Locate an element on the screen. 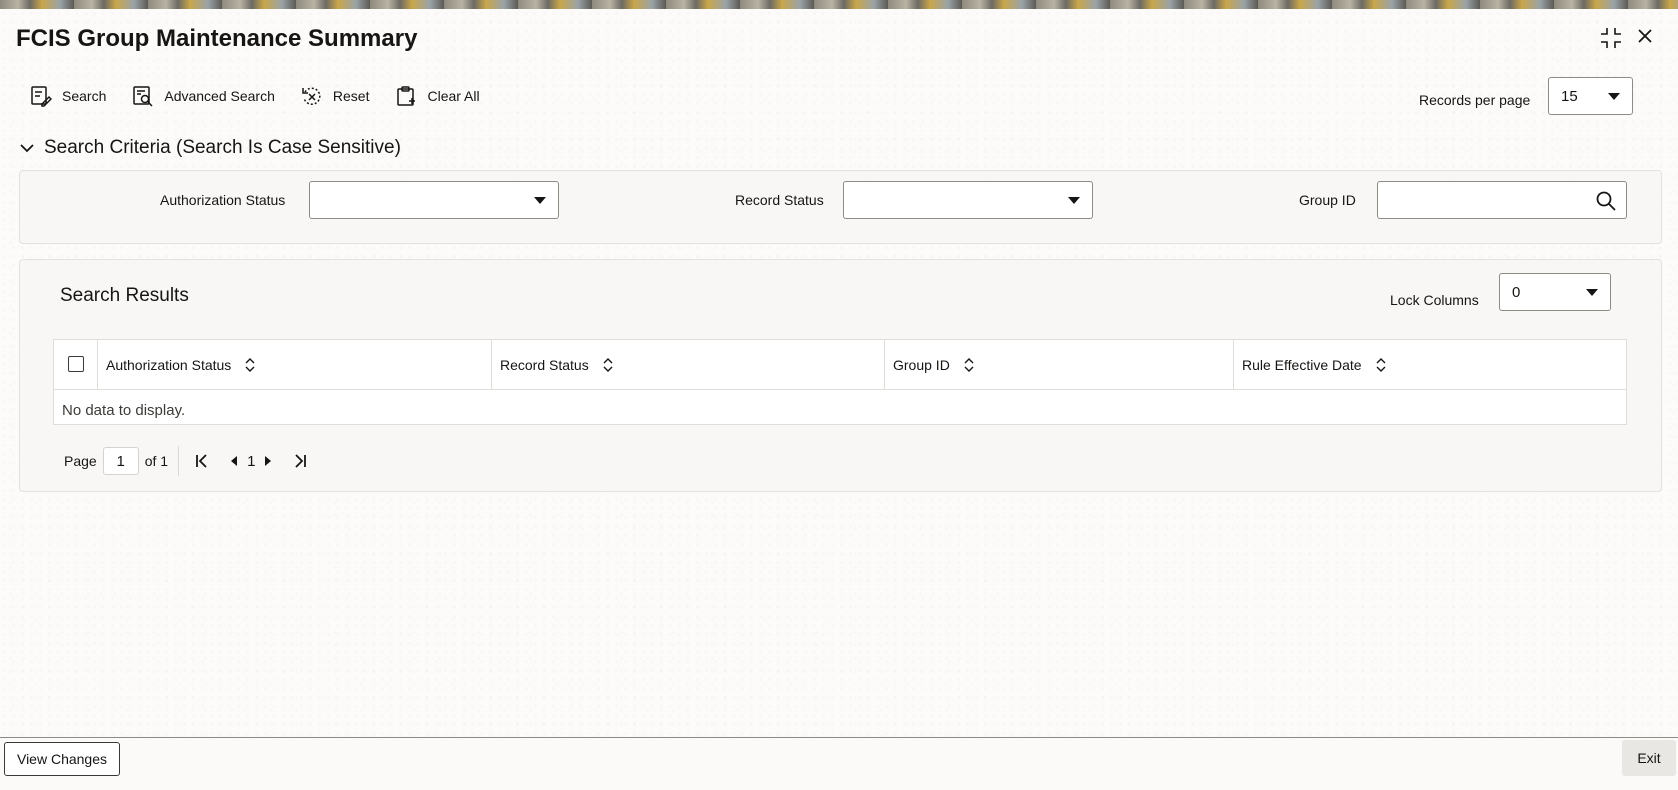  clear-all-button: Clear All is located at coordinates (437, 96).